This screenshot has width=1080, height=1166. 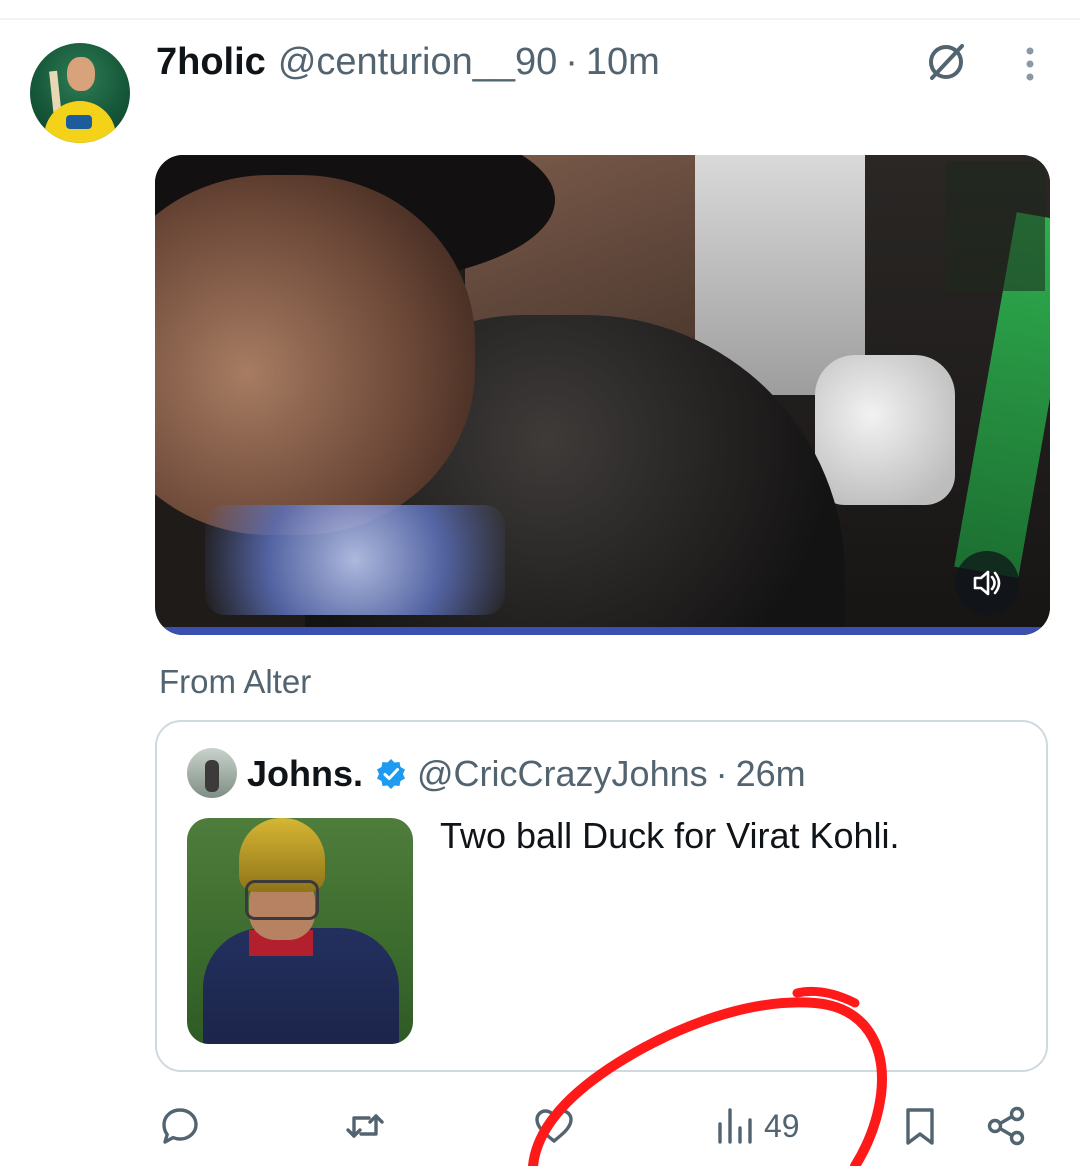 I want to click on tweet-header: 7holic @centurion__90 · 10m, so click(x=408, y=62).